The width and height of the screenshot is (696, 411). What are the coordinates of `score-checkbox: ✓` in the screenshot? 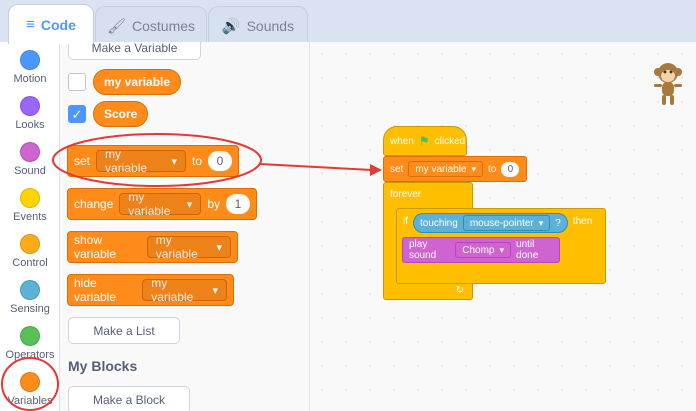 It's located at (77, 114).